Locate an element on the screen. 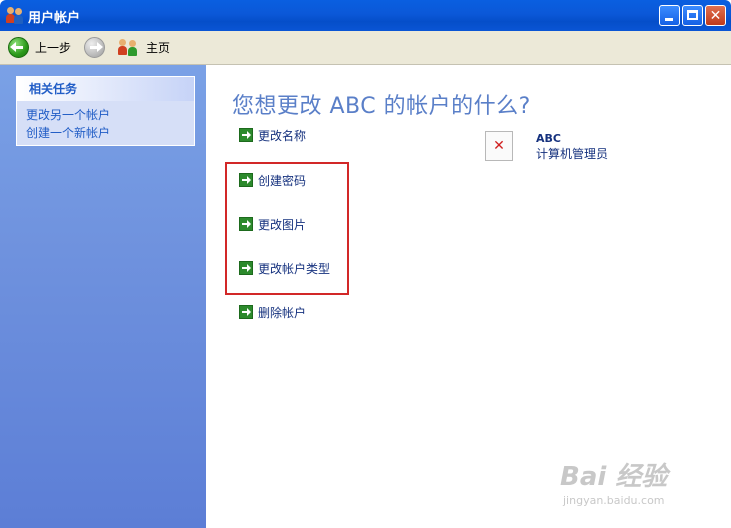  close-button: ✕ is located at coordinates (715, 15).